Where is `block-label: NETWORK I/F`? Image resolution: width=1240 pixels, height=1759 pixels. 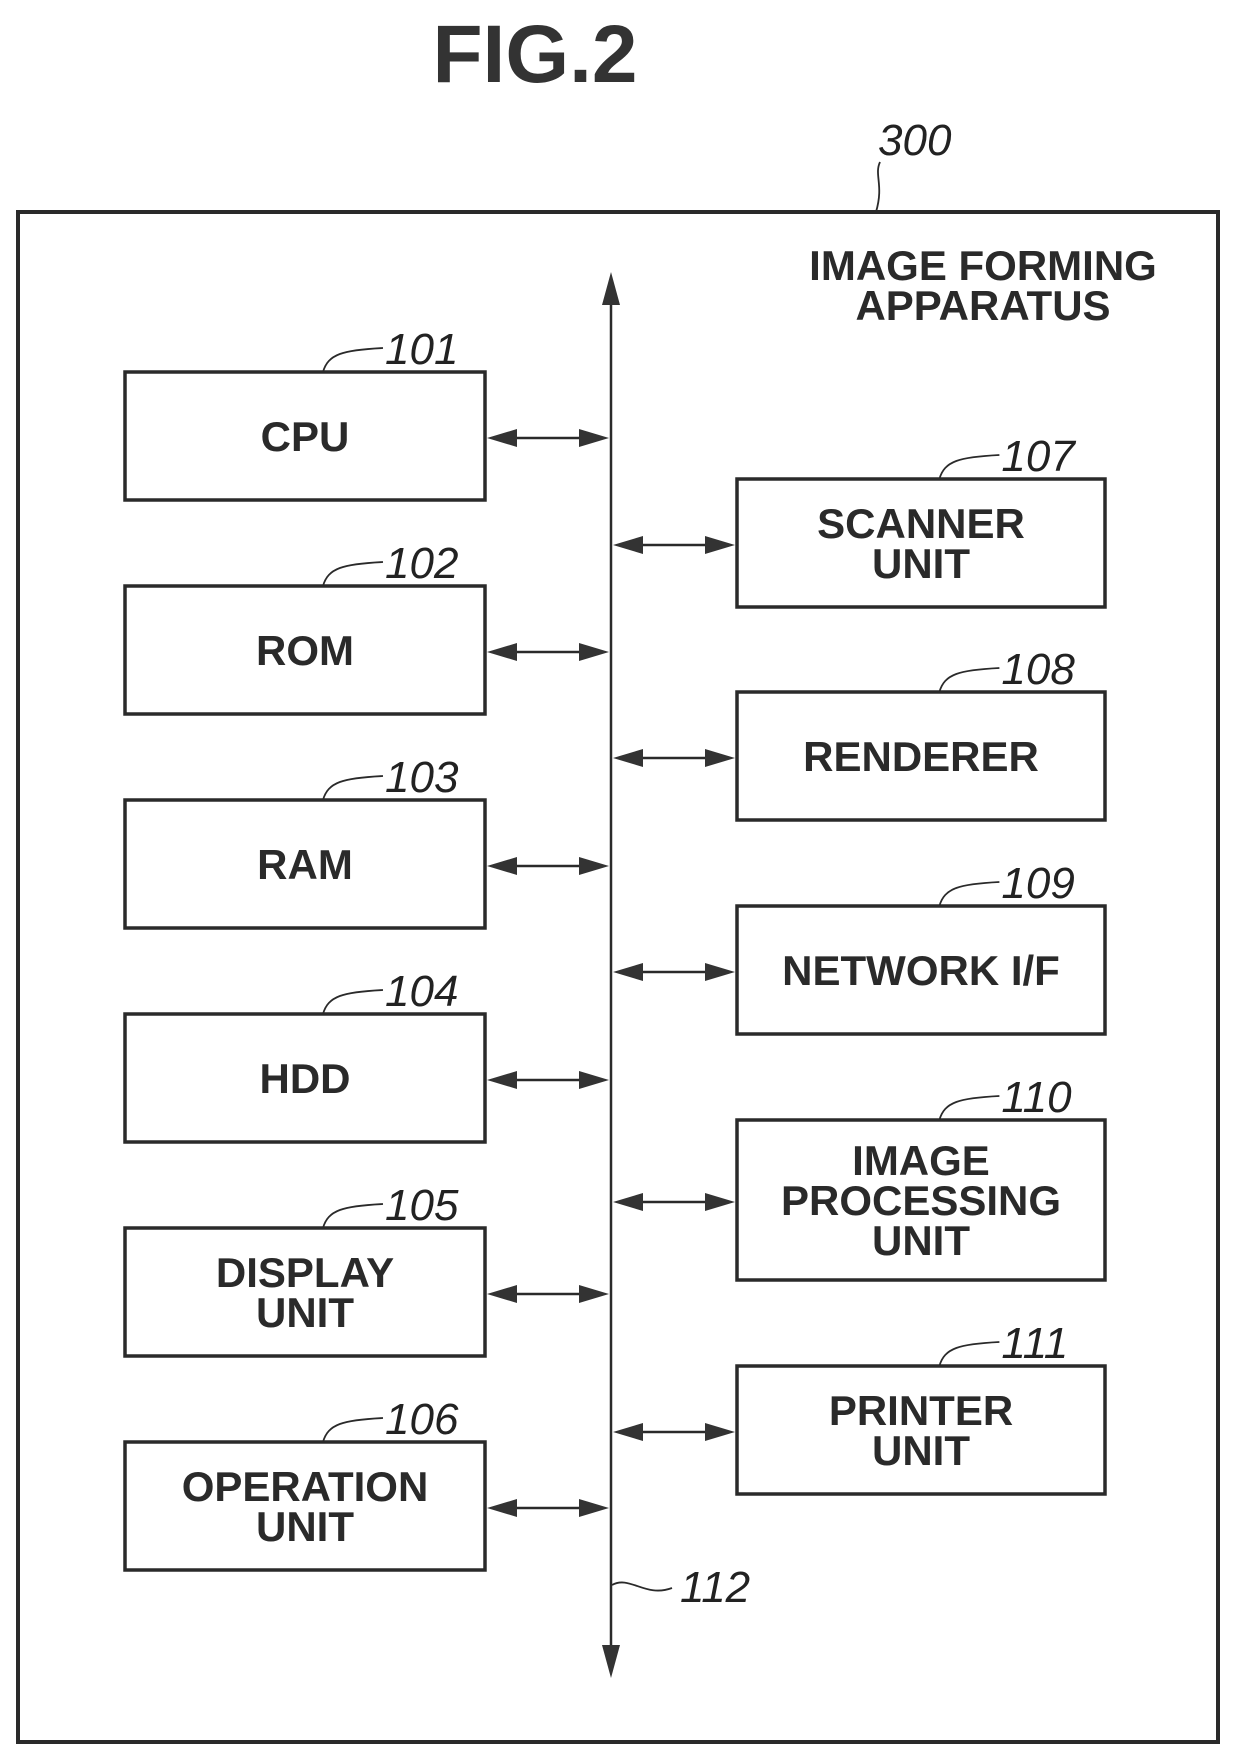 block-label: NETWORK I/F is located at coordinates (921, 970).